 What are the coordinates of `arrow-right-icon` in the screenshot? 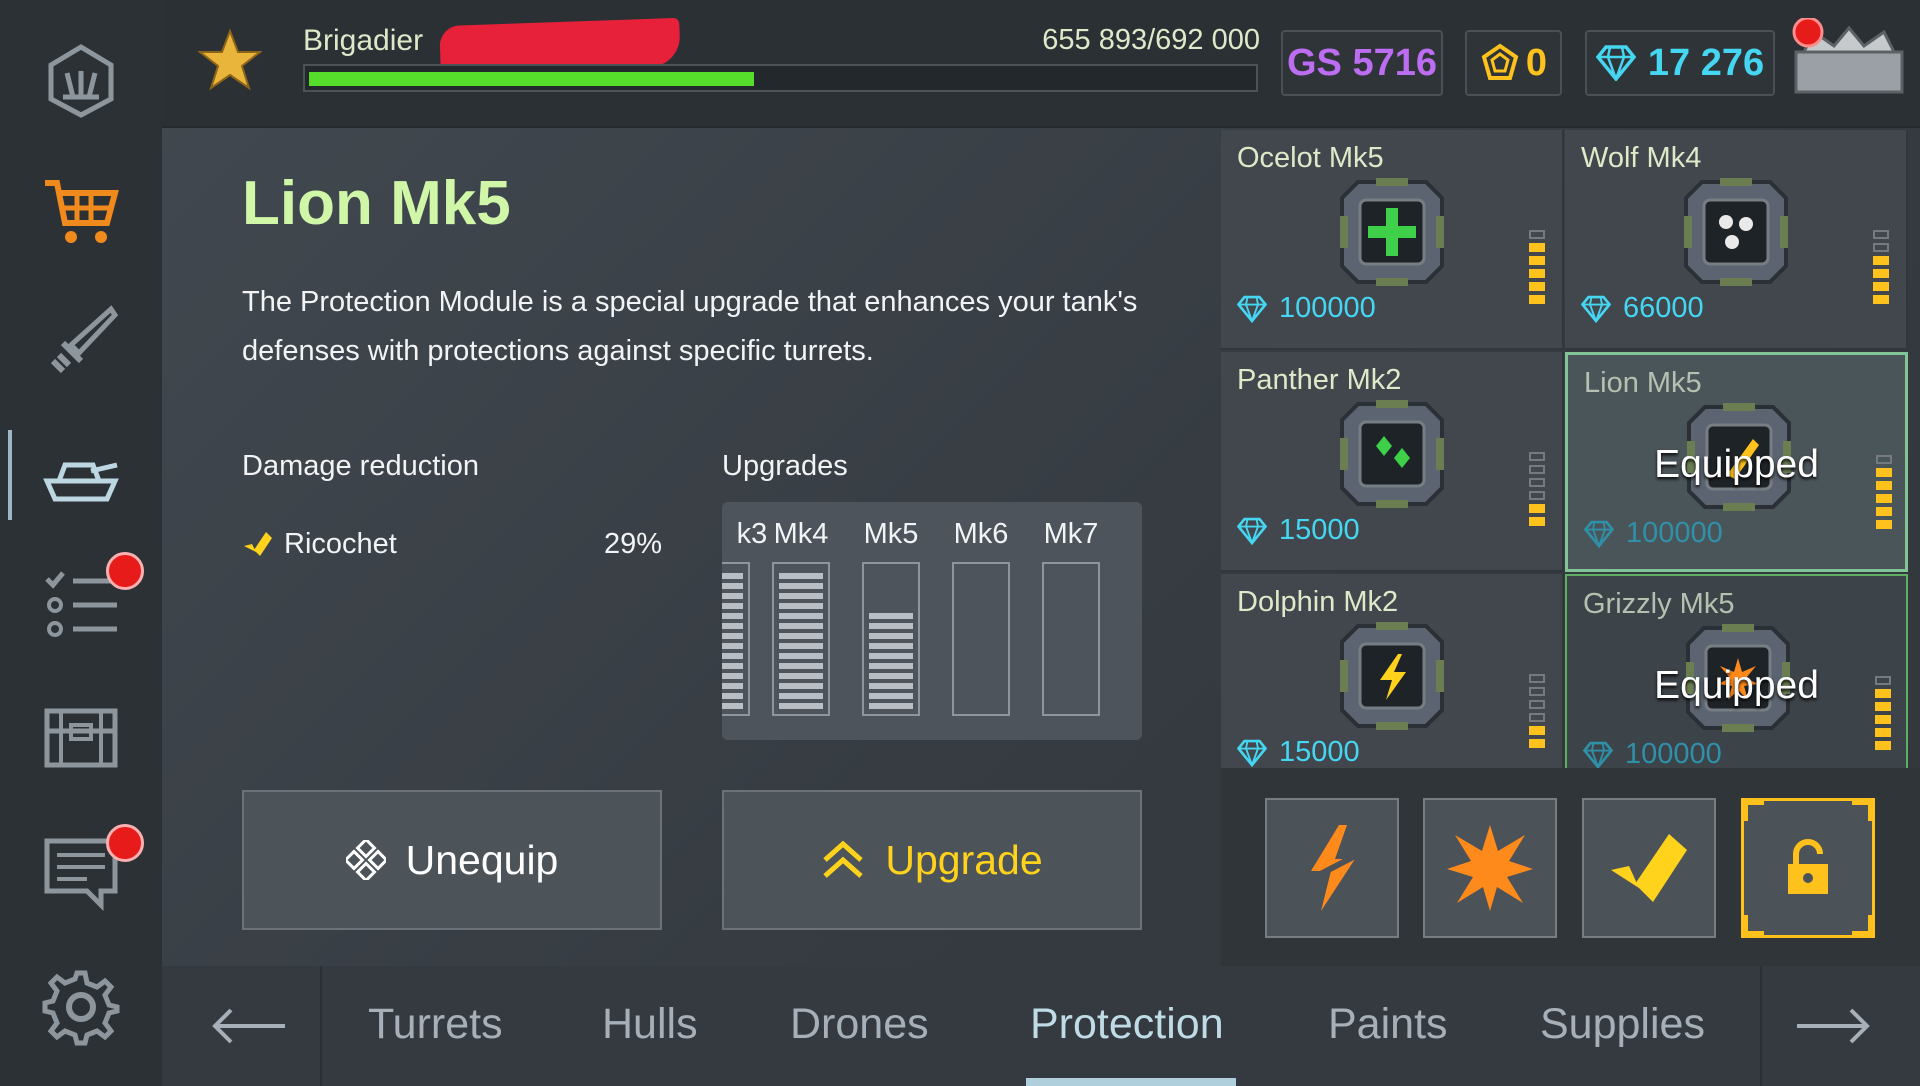 It's located at (1833, 1026).